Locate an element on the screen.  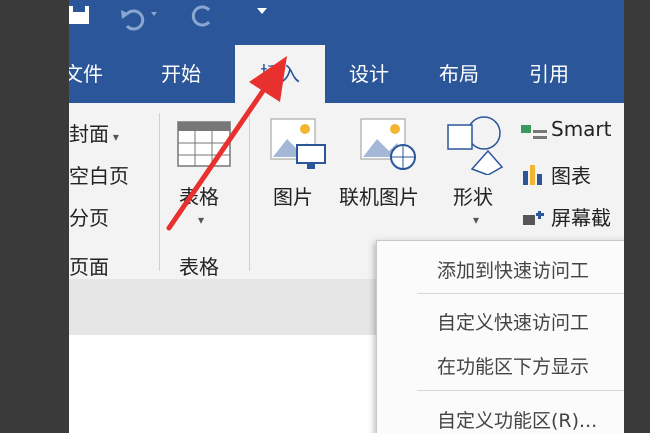
window-right-edge is located at coordinates (637, 216).